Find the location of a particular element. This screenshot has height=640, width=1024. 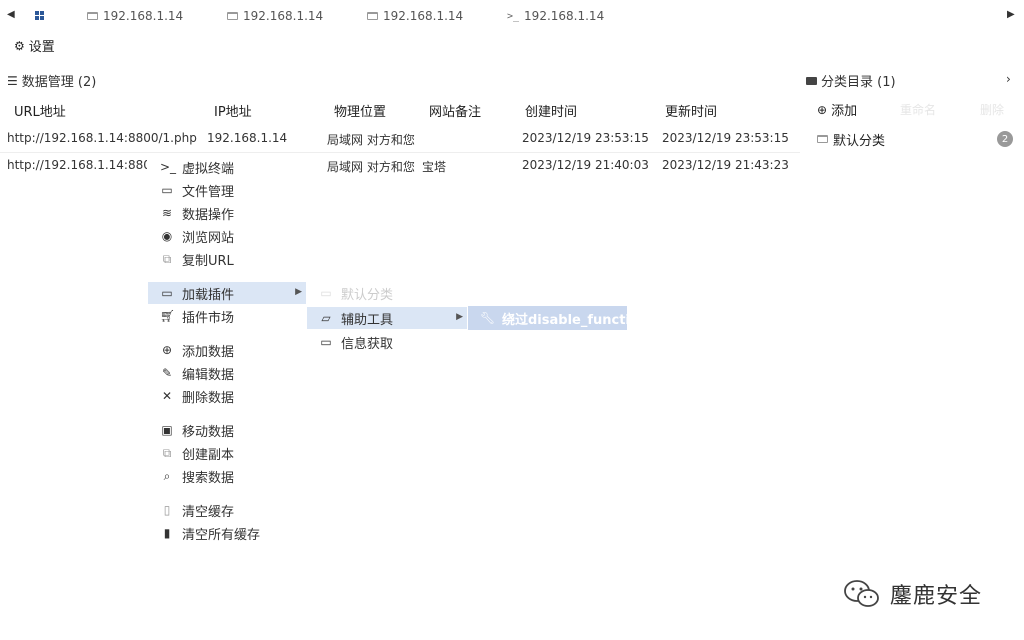

menu-move-data: ▣ 移动数据 is located at coordinates (197, 430).